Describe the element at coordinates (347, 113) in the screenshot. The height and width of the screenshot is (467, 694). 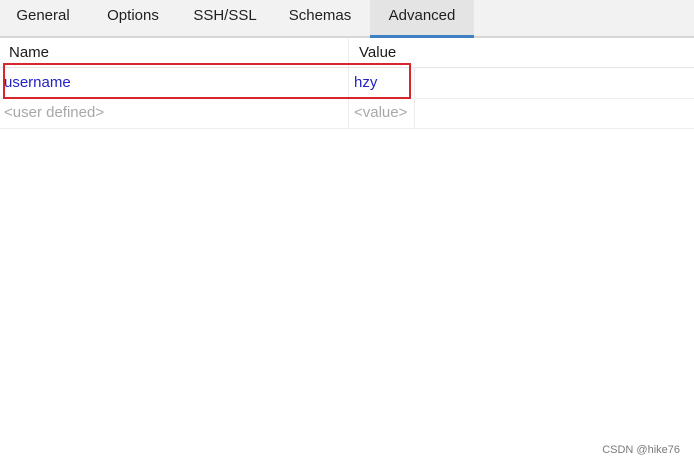
I see `table-row: <user defined> <value>` at that location.